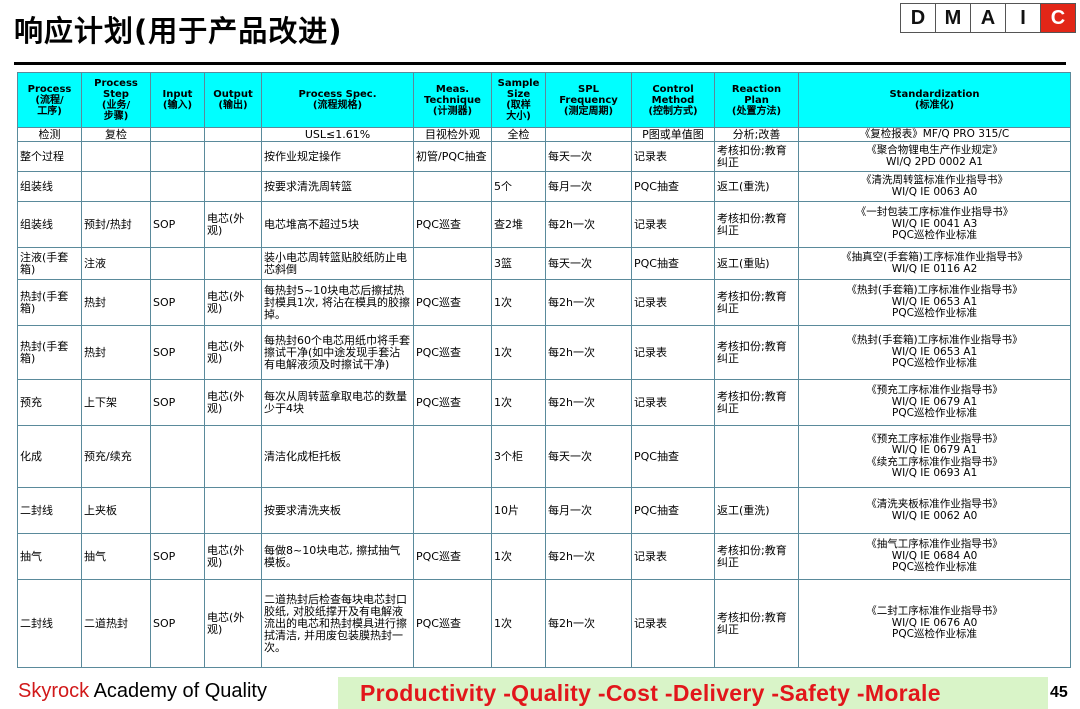  What do you see at coordinates (518, 134) in the screenshot?
I see `cell-sample: 全检` at bounding box center [518, 134].